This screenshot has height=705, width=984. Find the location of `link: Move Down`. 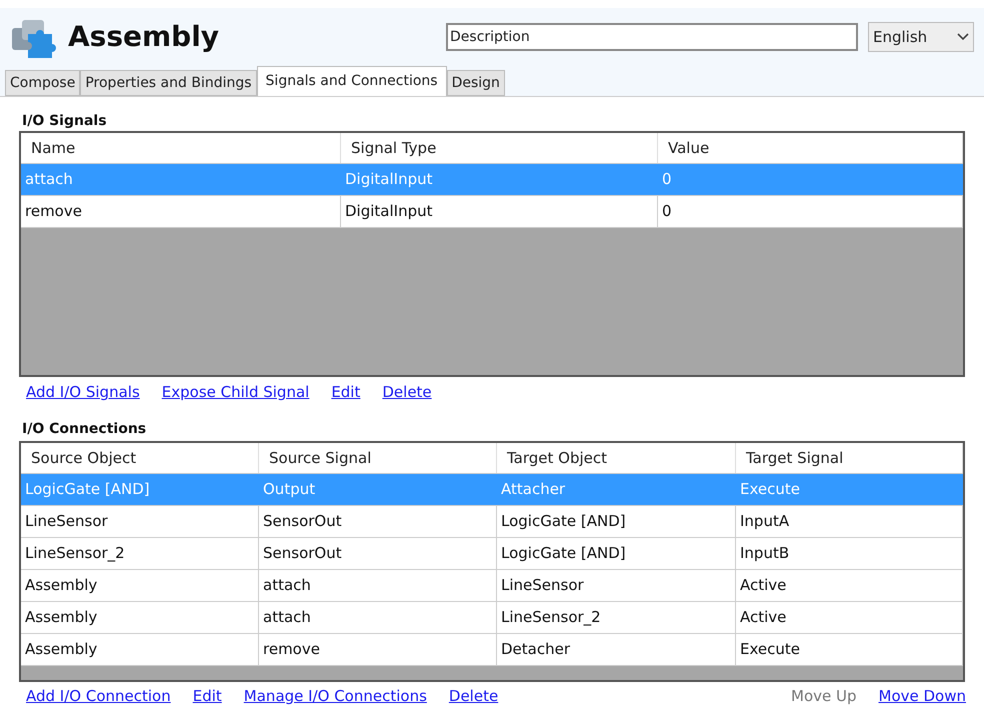

link: Move Down is located at coordinates (922, 695).